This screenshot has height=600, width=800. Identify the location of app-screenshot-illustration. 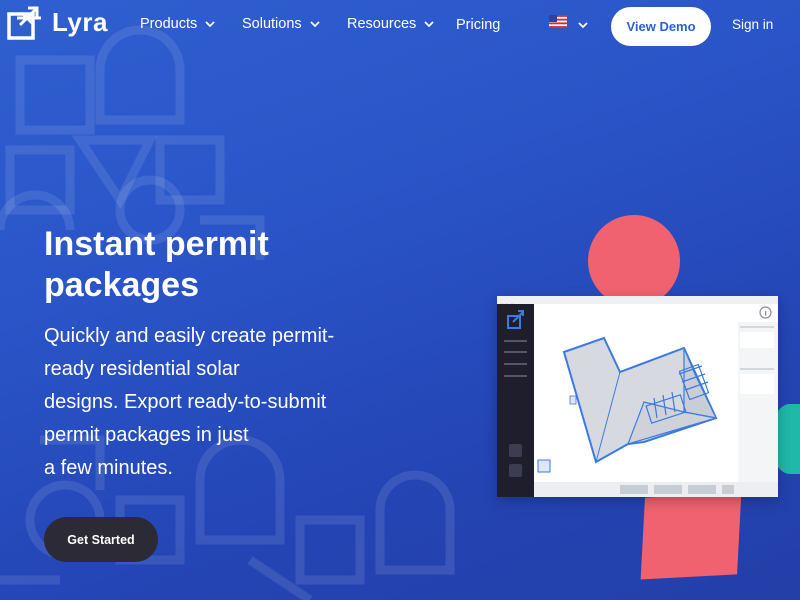
(637, 396).